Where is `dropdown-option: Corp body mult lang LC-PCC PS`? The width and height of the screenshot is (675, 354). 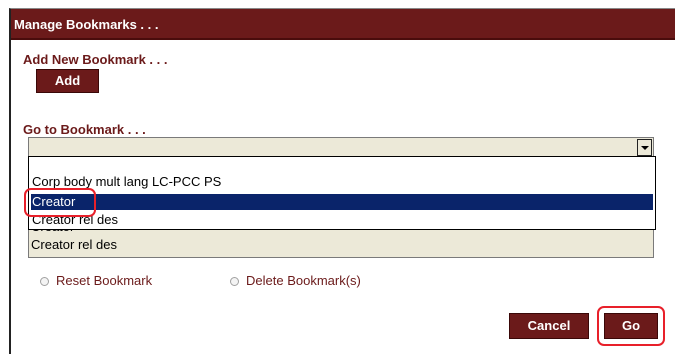
dropdown-option: Corp body mult lang LC-PCC PS is located at coordinates (342, 182).